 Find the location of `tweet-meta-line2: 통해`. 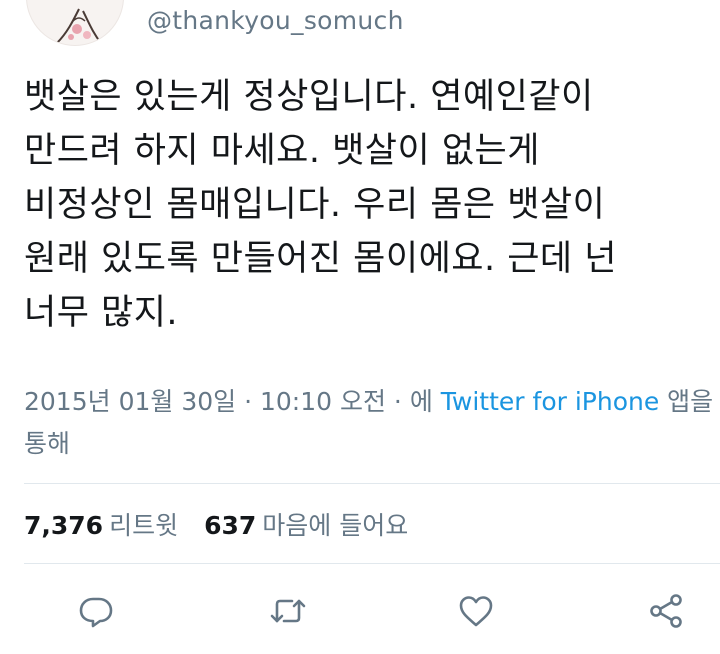

tweet-meta-line2: 통해 is located at coordinates (47, 443).